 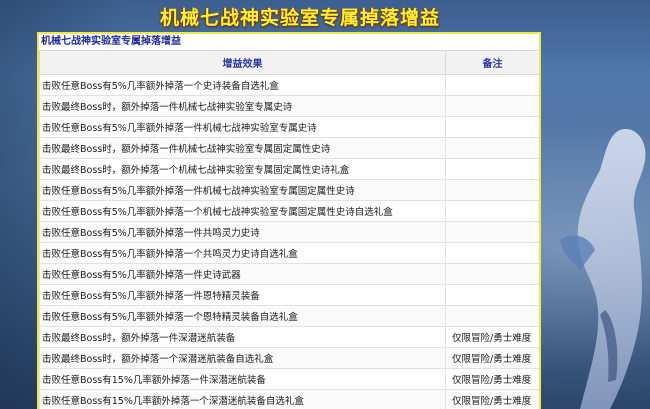 I want to click on table-row: 击败最终Boss时，额外掉落一件深潜迷航装备 仅限冒险/勇士难度, so click(x=289, y=337).